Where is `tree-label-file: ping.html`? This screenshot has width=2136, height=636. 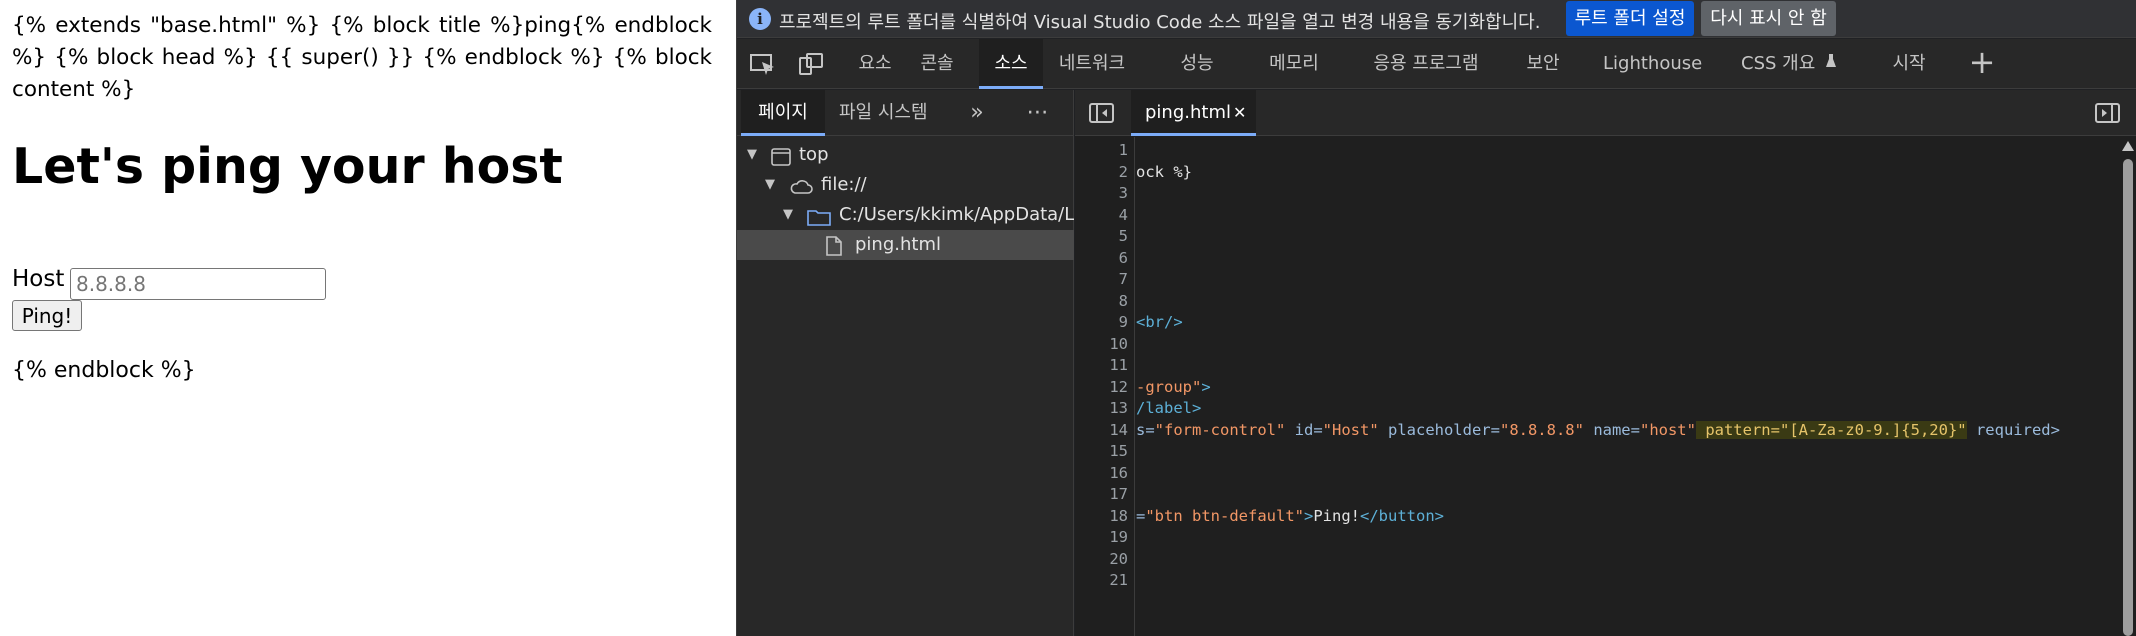
tree-label-file: ping.html is located at coordinates (898, 244).